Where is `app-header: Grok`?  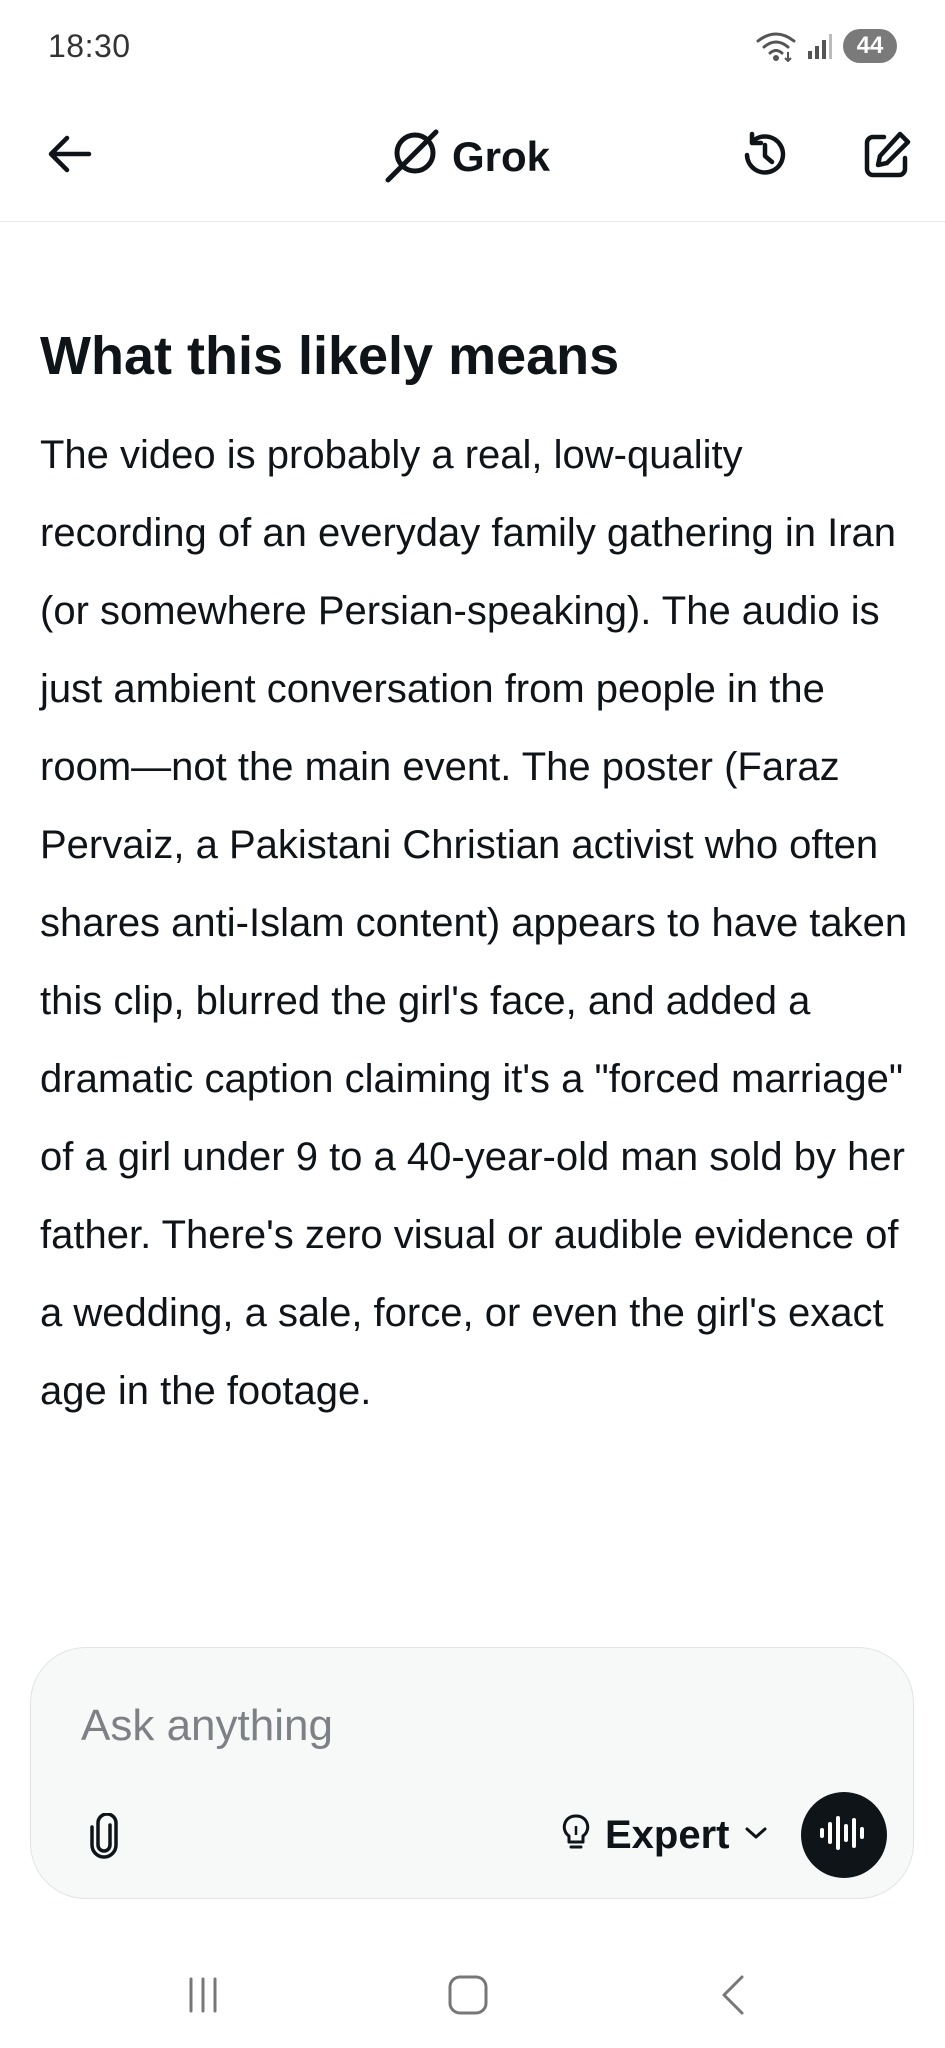
app-header: Grok is located at coordinates (472, 157).